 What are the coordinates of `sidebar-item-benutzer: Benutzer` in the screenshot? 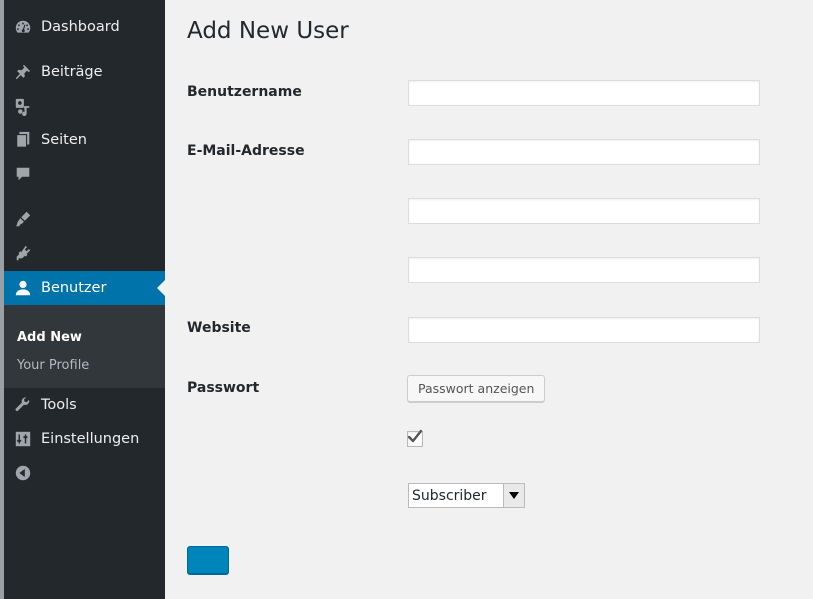 It's located at (84, 288).